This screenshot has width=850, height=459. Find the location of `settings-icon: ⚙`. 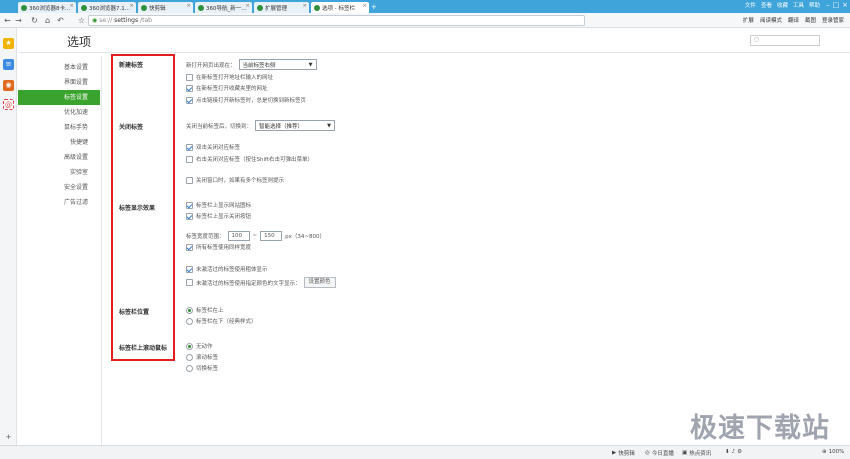

settings-icon: ⚙ is located at coordinates (739, 452).